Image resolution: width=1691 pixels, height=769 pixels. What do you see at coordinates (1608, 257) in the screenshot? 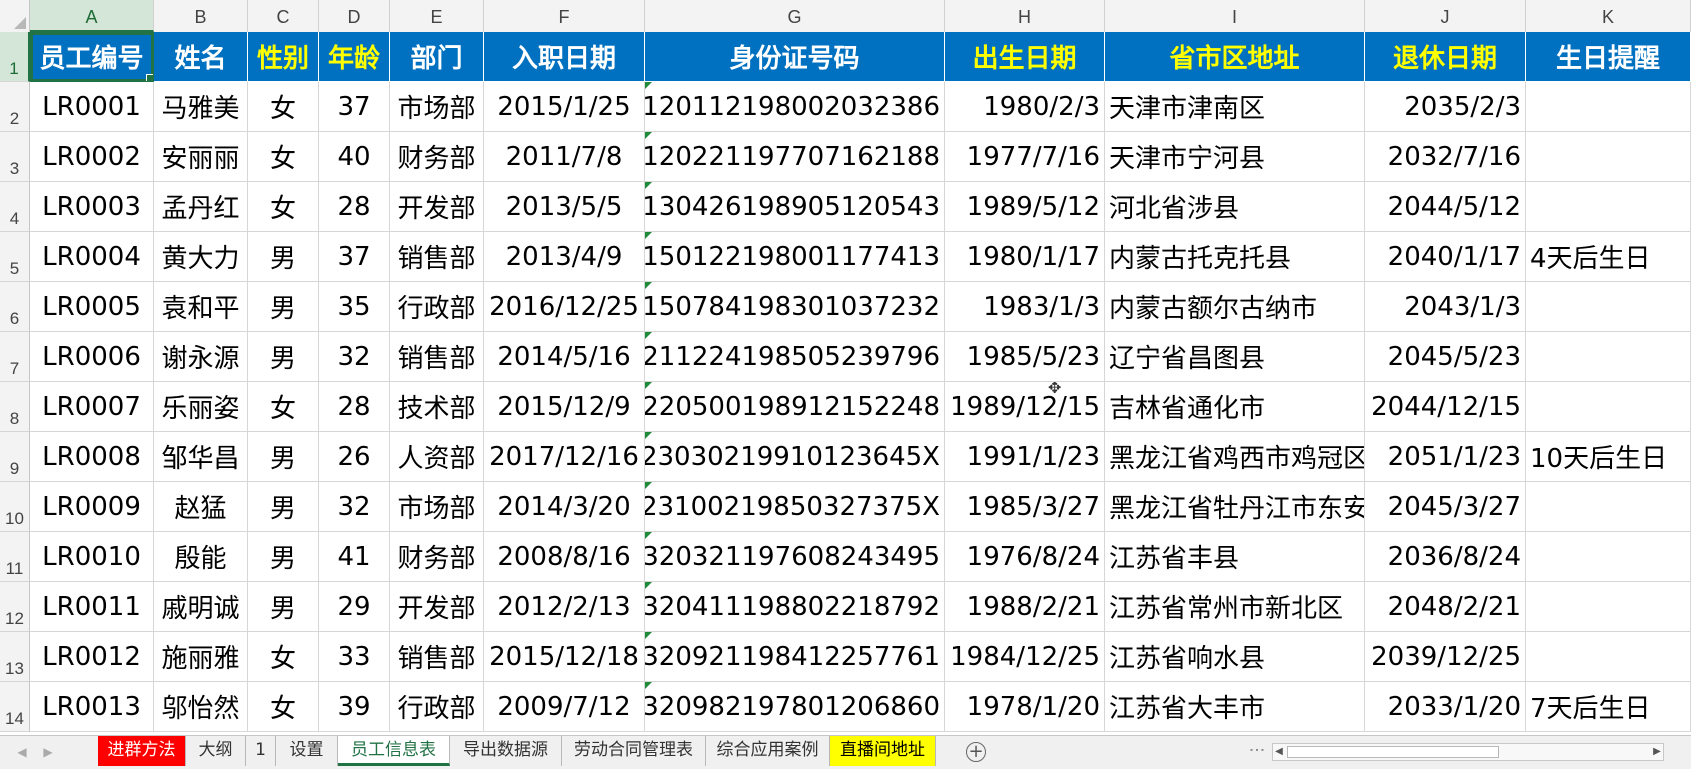
I see `cell-k5: 4天后生日` at bounding box center [1608, 257].